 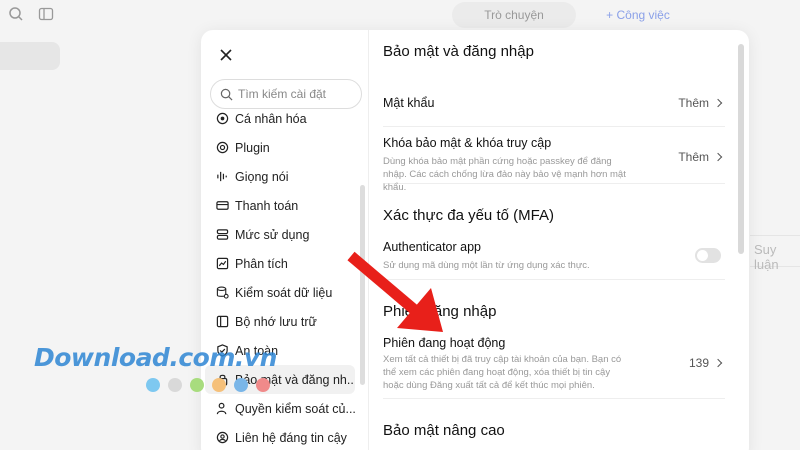 I want to click on sidebar-item-usage: Mức sử dụng, so click(x=280, y=234).